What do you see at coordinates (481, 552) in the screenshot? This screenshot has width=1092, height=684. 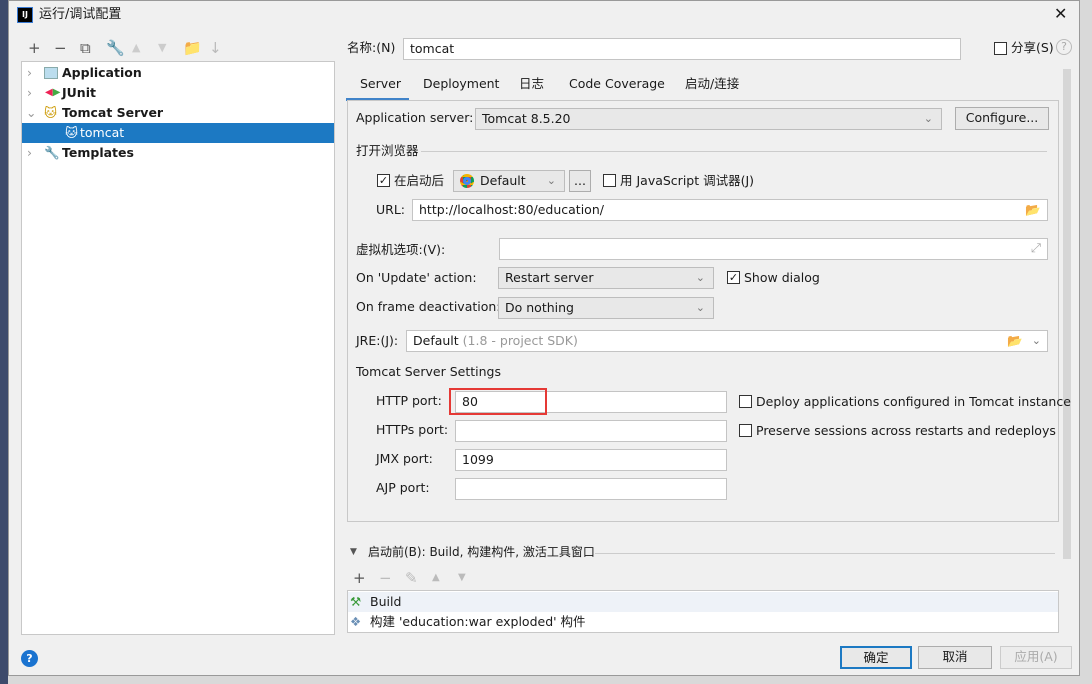 I see `before-launch-title: 启动前(B): Build, 构建构件, 激活工具窗口` at bounding box center [481, 552].